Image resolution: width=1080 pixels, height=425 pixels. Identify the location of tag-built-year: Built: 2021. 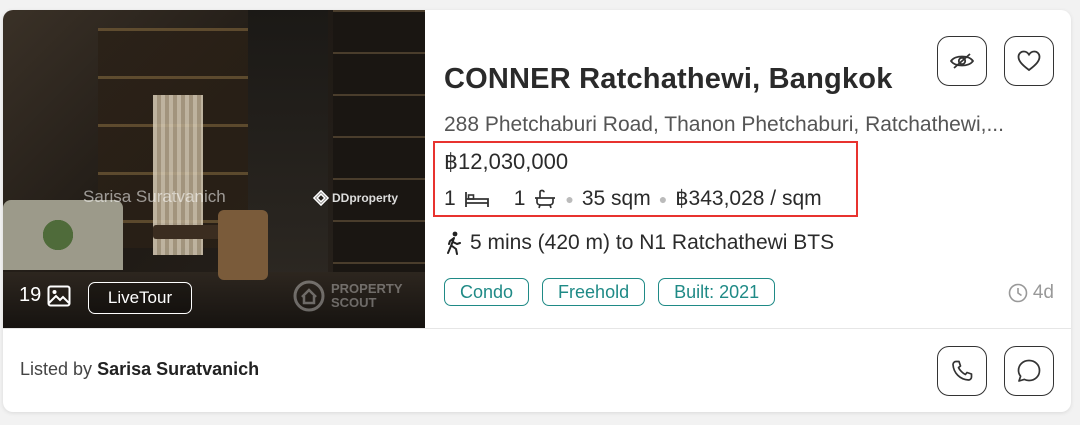
(717, 292).